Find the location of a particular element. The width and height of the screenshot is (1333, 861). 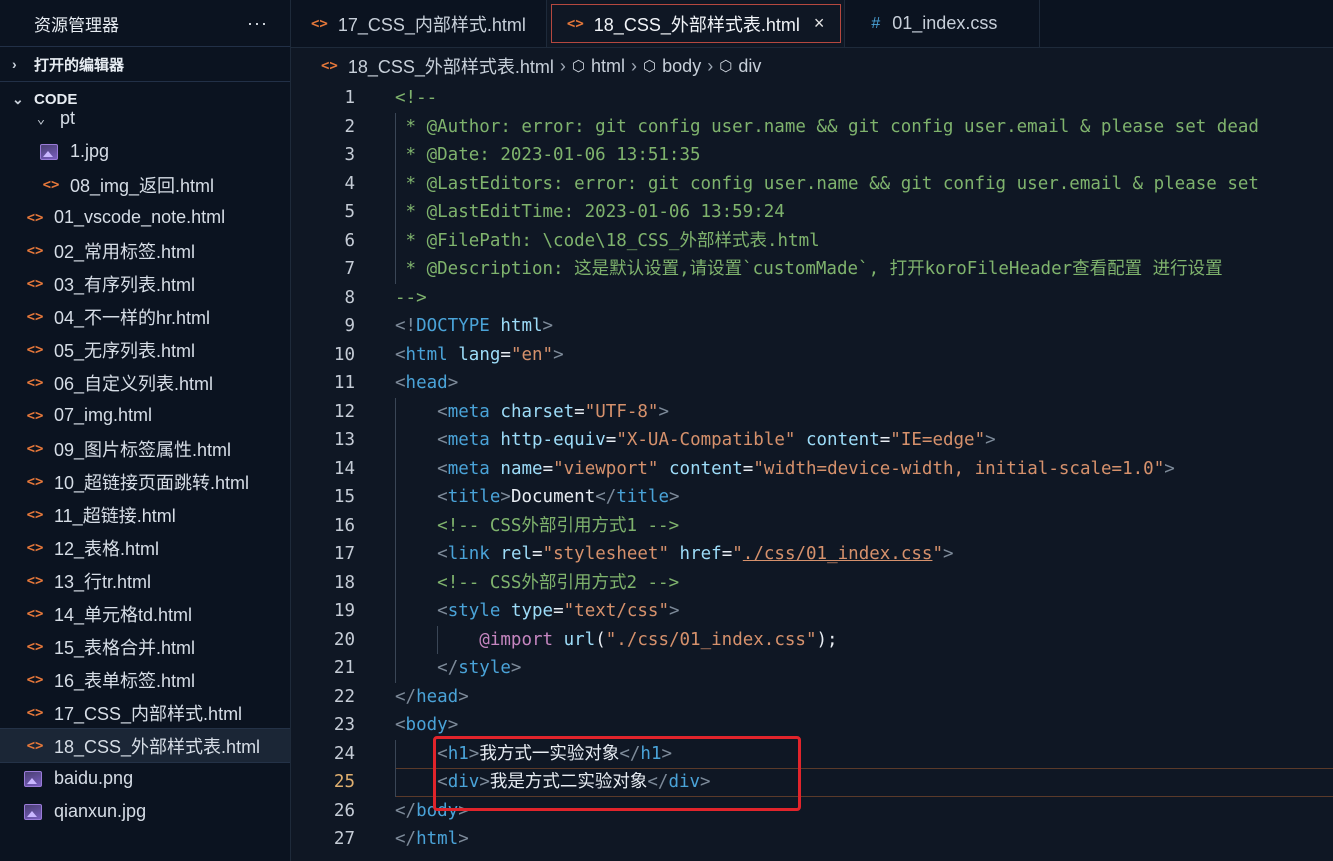

tab-2: <> 18_CSS_外部样式表.html × is located at coordinates (696, 23).